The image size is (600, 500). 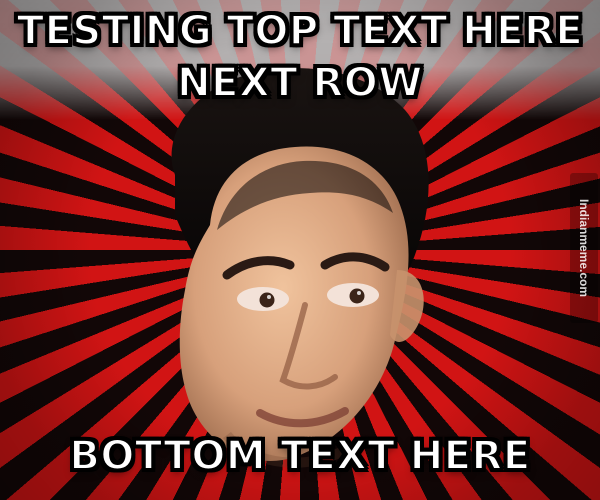 I want to click on top-text-line-1: TESTING TOP TEXT HERE, so click(x=300, y=31).